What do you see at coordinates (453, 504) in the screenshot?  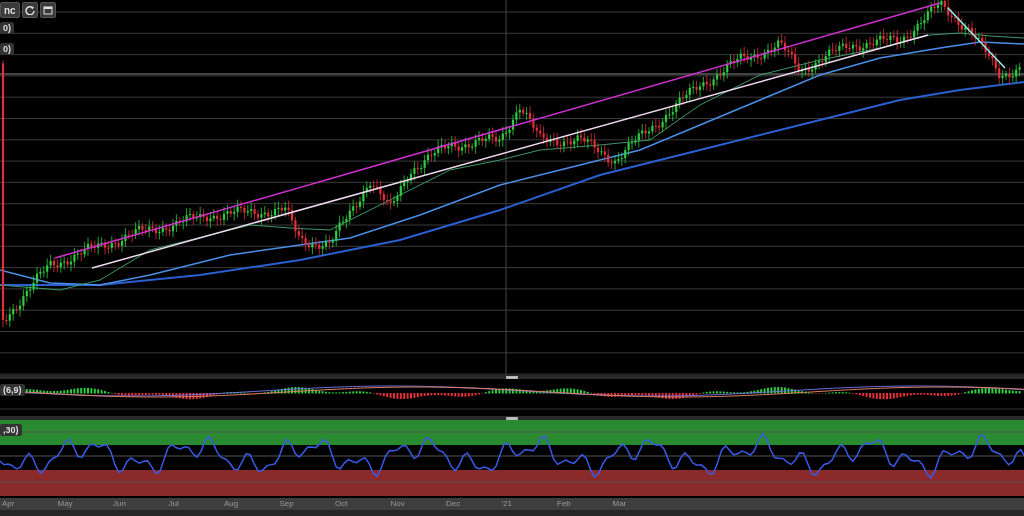 I see `axis-label: Dec` at bounding box center [453, 504].